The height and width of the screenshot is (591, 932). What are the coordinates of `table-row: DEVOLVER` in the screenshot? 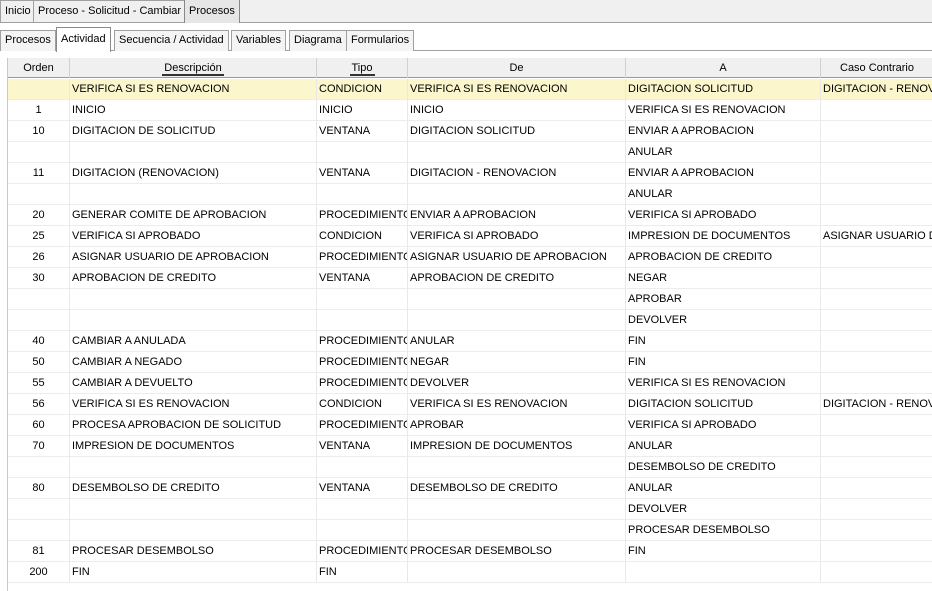 It's located at (470, 320).